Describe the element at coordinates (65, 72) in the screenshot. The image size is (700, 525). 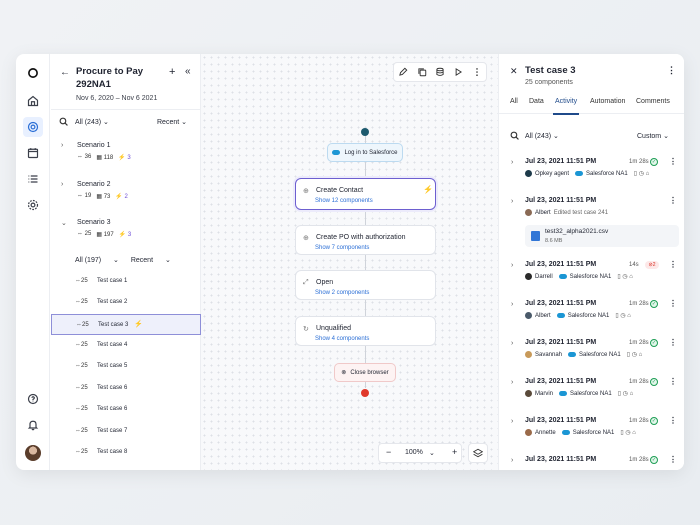
I see `back-arrow-icon: ←` at that location.